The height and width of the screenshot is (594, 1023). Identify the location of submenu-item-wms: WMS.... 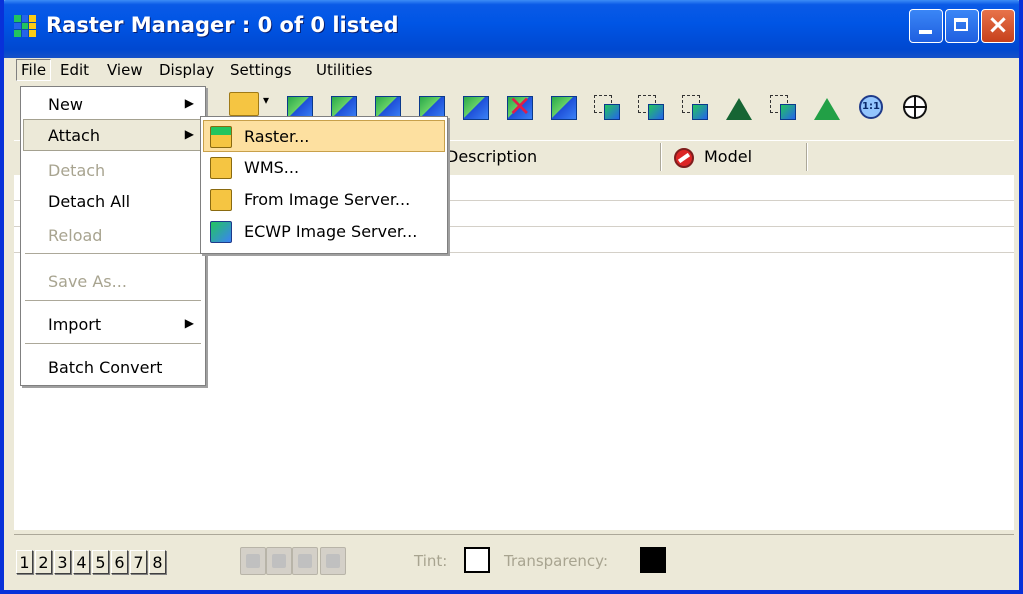
(324, 167).